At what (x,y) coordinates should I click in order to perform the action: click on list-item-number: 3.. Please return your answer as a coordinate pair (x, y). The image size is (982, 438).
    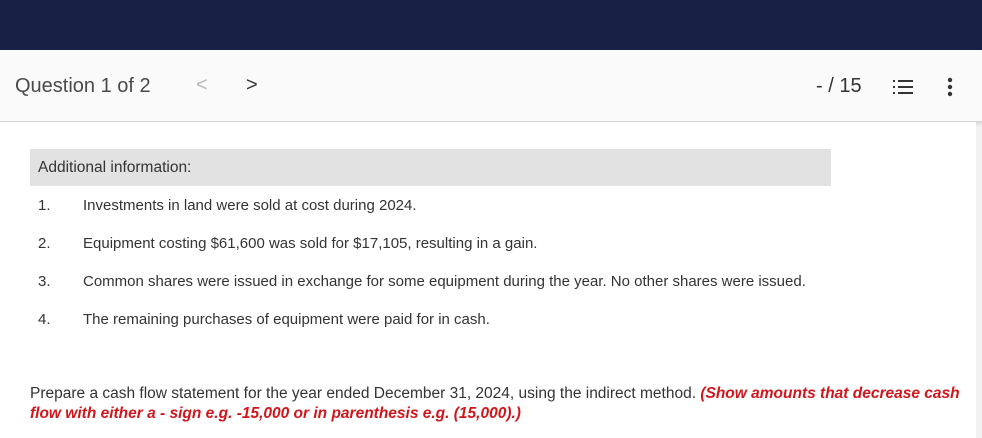
    Looking at the image, I should click on (44, 281).